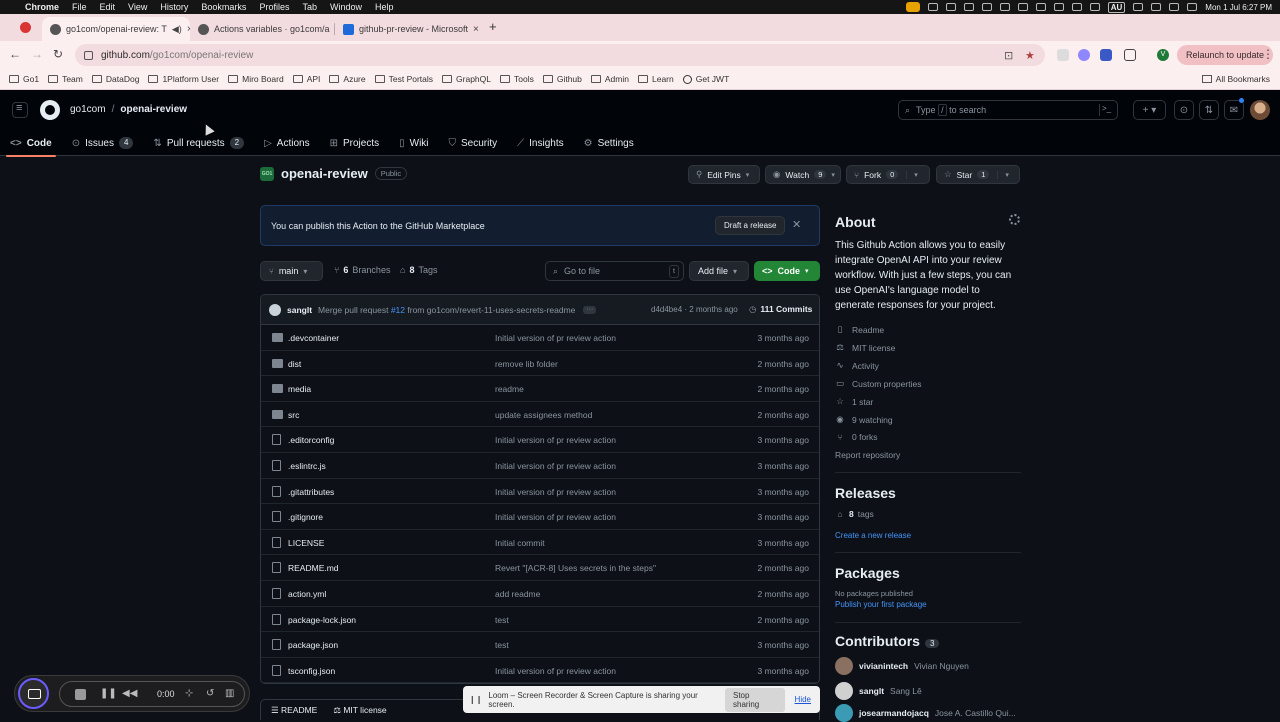 Image resolution: width=1280 pixels, height=722 pixels. I want to click on go-to-file-input: ⌕Go to filet, so click(614, 271).